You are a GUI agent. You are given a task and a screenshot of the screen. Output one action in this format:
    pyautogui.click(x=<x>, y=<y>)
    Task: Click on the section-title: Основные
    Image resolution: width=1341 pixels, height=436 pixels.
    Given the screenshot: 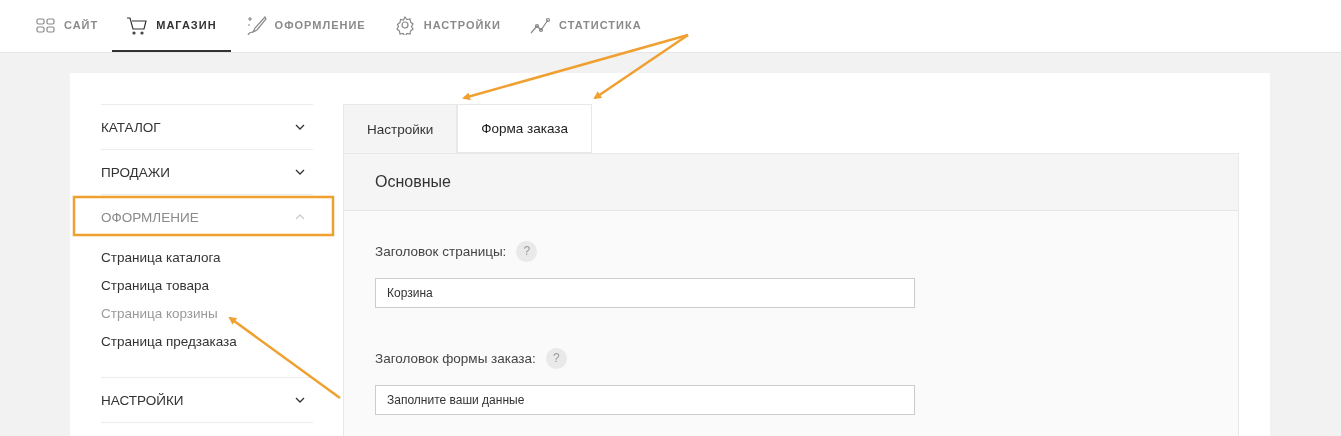 What is the action you would take?
    pyautogui.click(x=413, y=182)
    